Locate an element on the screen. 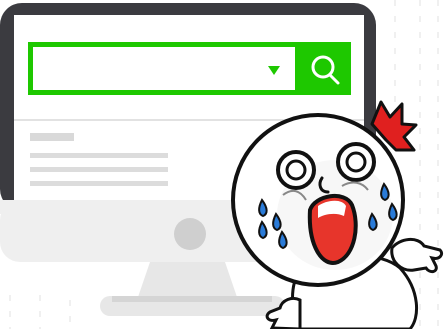 This screenshot has height=334, width=446. monitor-stand is located at coordinates (192, 289).